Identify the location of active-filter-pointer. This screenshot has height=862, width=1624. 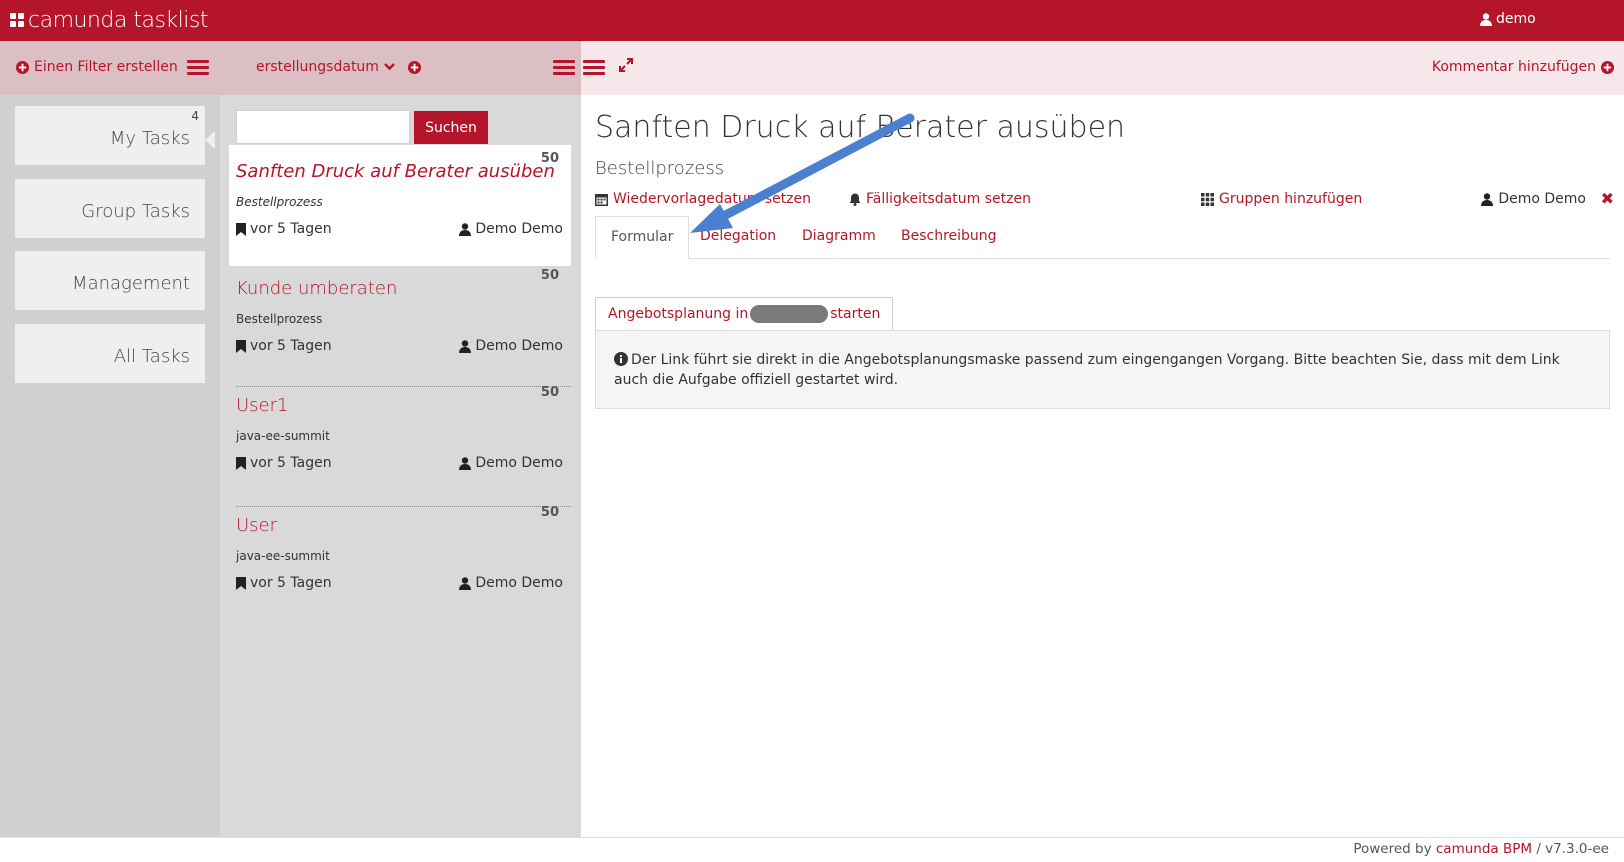
(210, 140).